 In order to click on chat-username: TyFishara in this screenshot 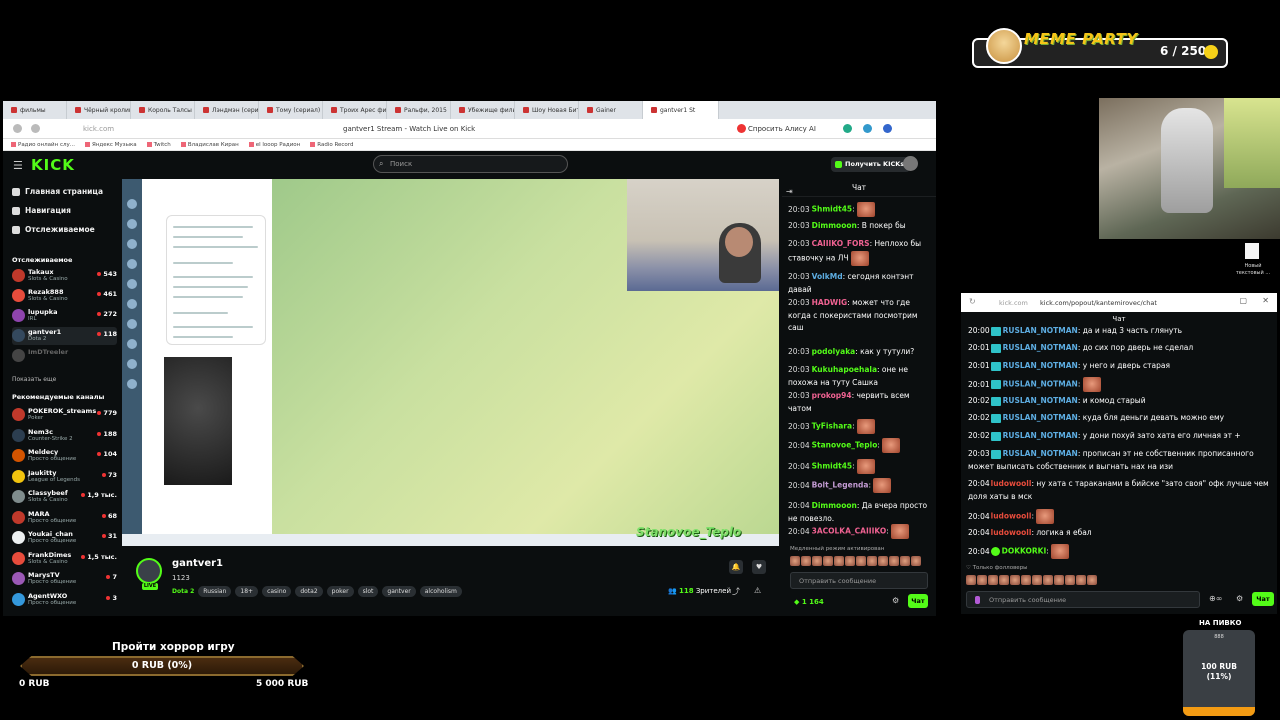, I will do `click(832, 426)`.